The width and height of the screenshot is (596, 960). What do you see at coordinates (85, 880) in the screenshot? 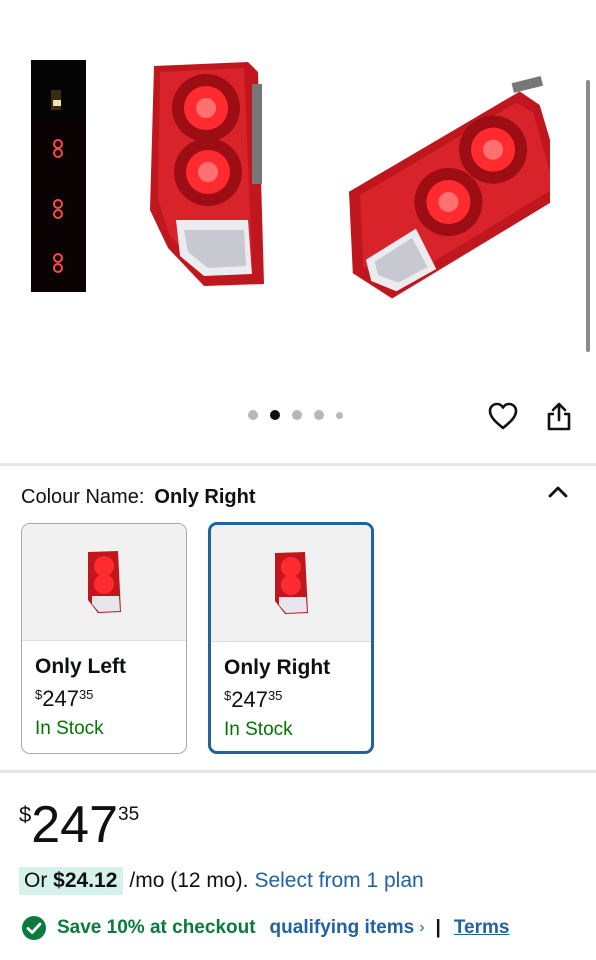
I see `monthly-amount: $24.12` at bounding box center [85, 880].